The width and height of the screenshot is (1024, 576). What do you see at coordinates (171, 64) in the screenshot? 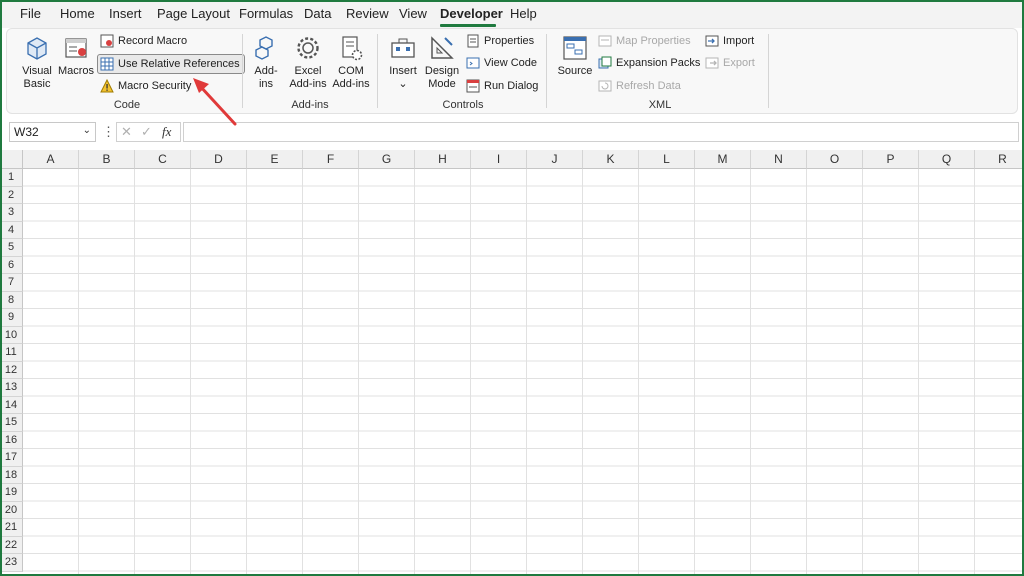
I see `use-relative-references-button: Use Relative References` at bounding box center [171, 64].